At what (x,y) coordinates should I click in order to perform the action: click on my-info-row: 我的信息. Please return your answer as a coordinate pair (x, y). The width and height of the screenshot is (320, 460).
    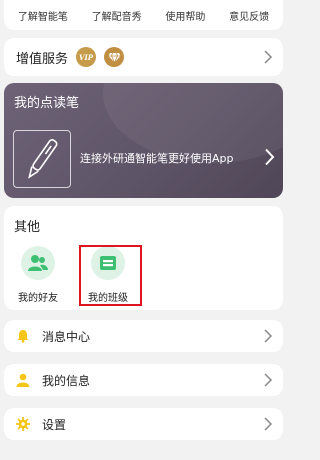
    Looking at the image, I should click on (143, 380).